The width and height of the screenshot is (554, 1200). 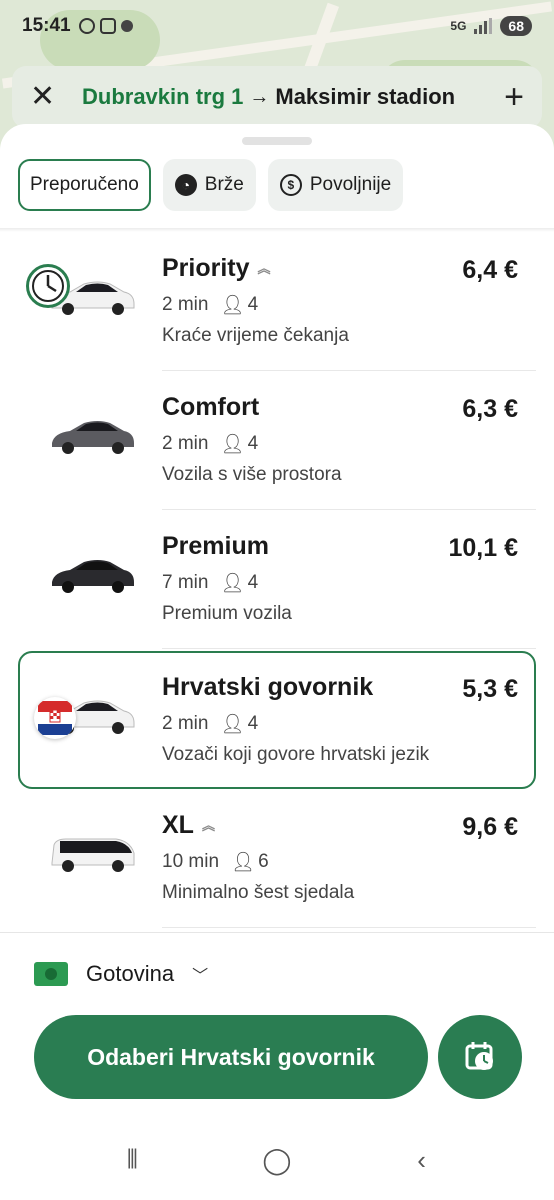 What do you see at coordinates (516, 26) in the screenshot?
I see `battery-indicator: 68` at bounding box center [516, 26].